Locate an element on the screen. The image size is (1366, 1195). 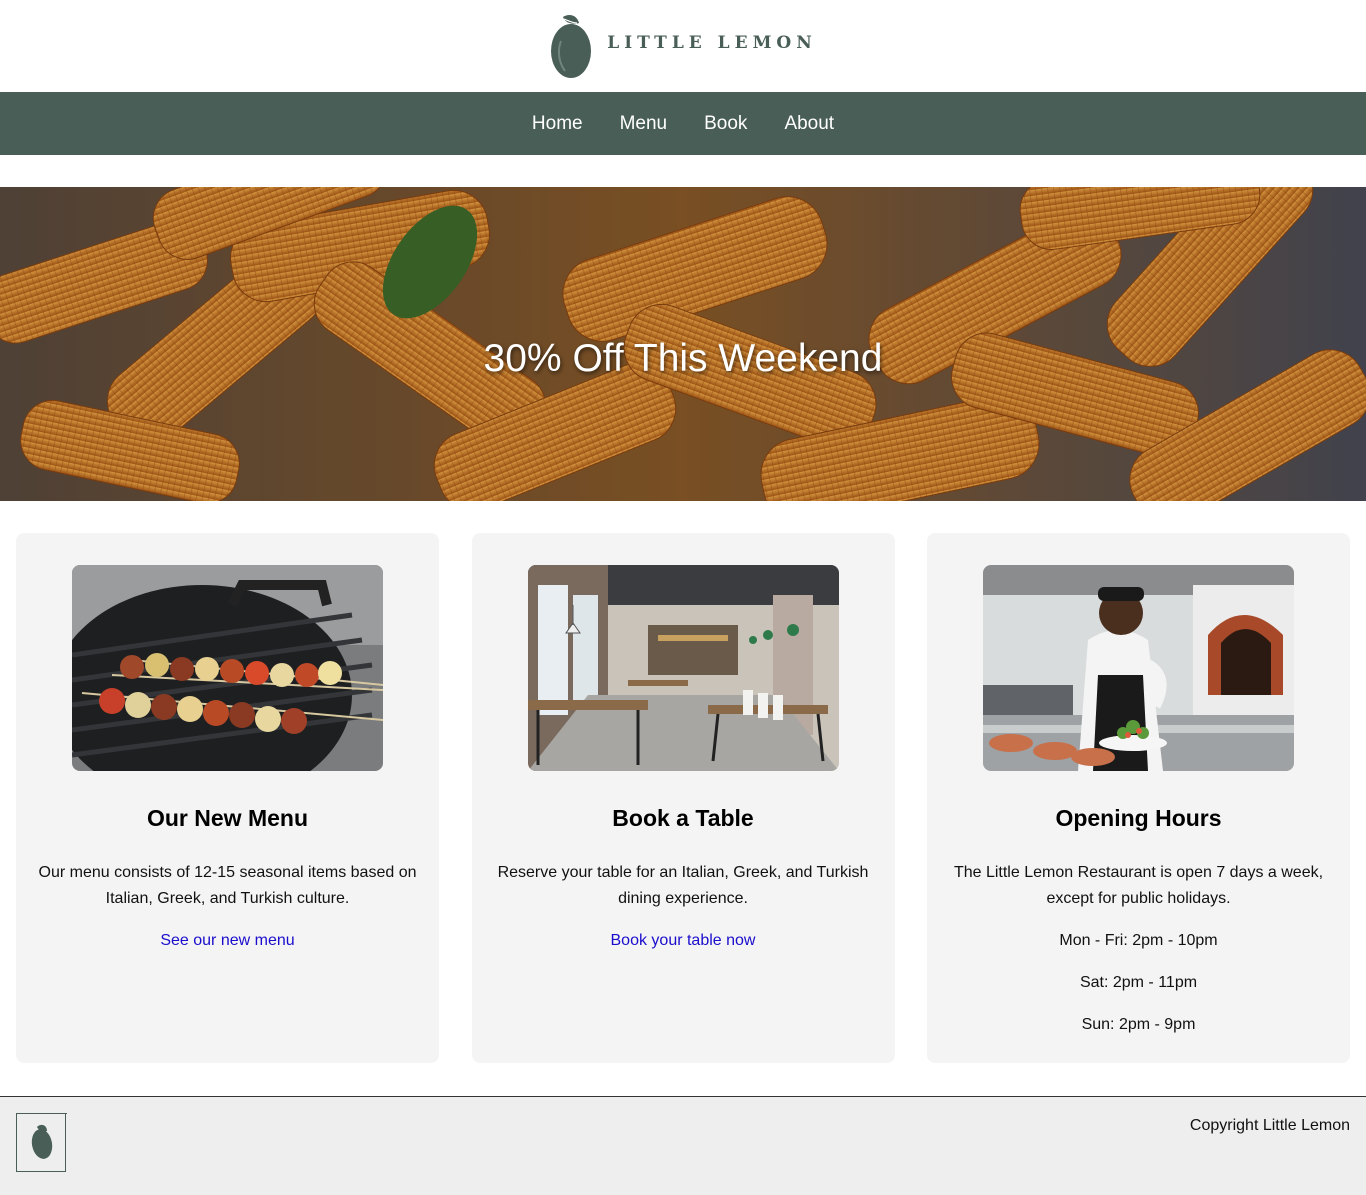
grill-skewers-image is located at coordinates (227, 668).